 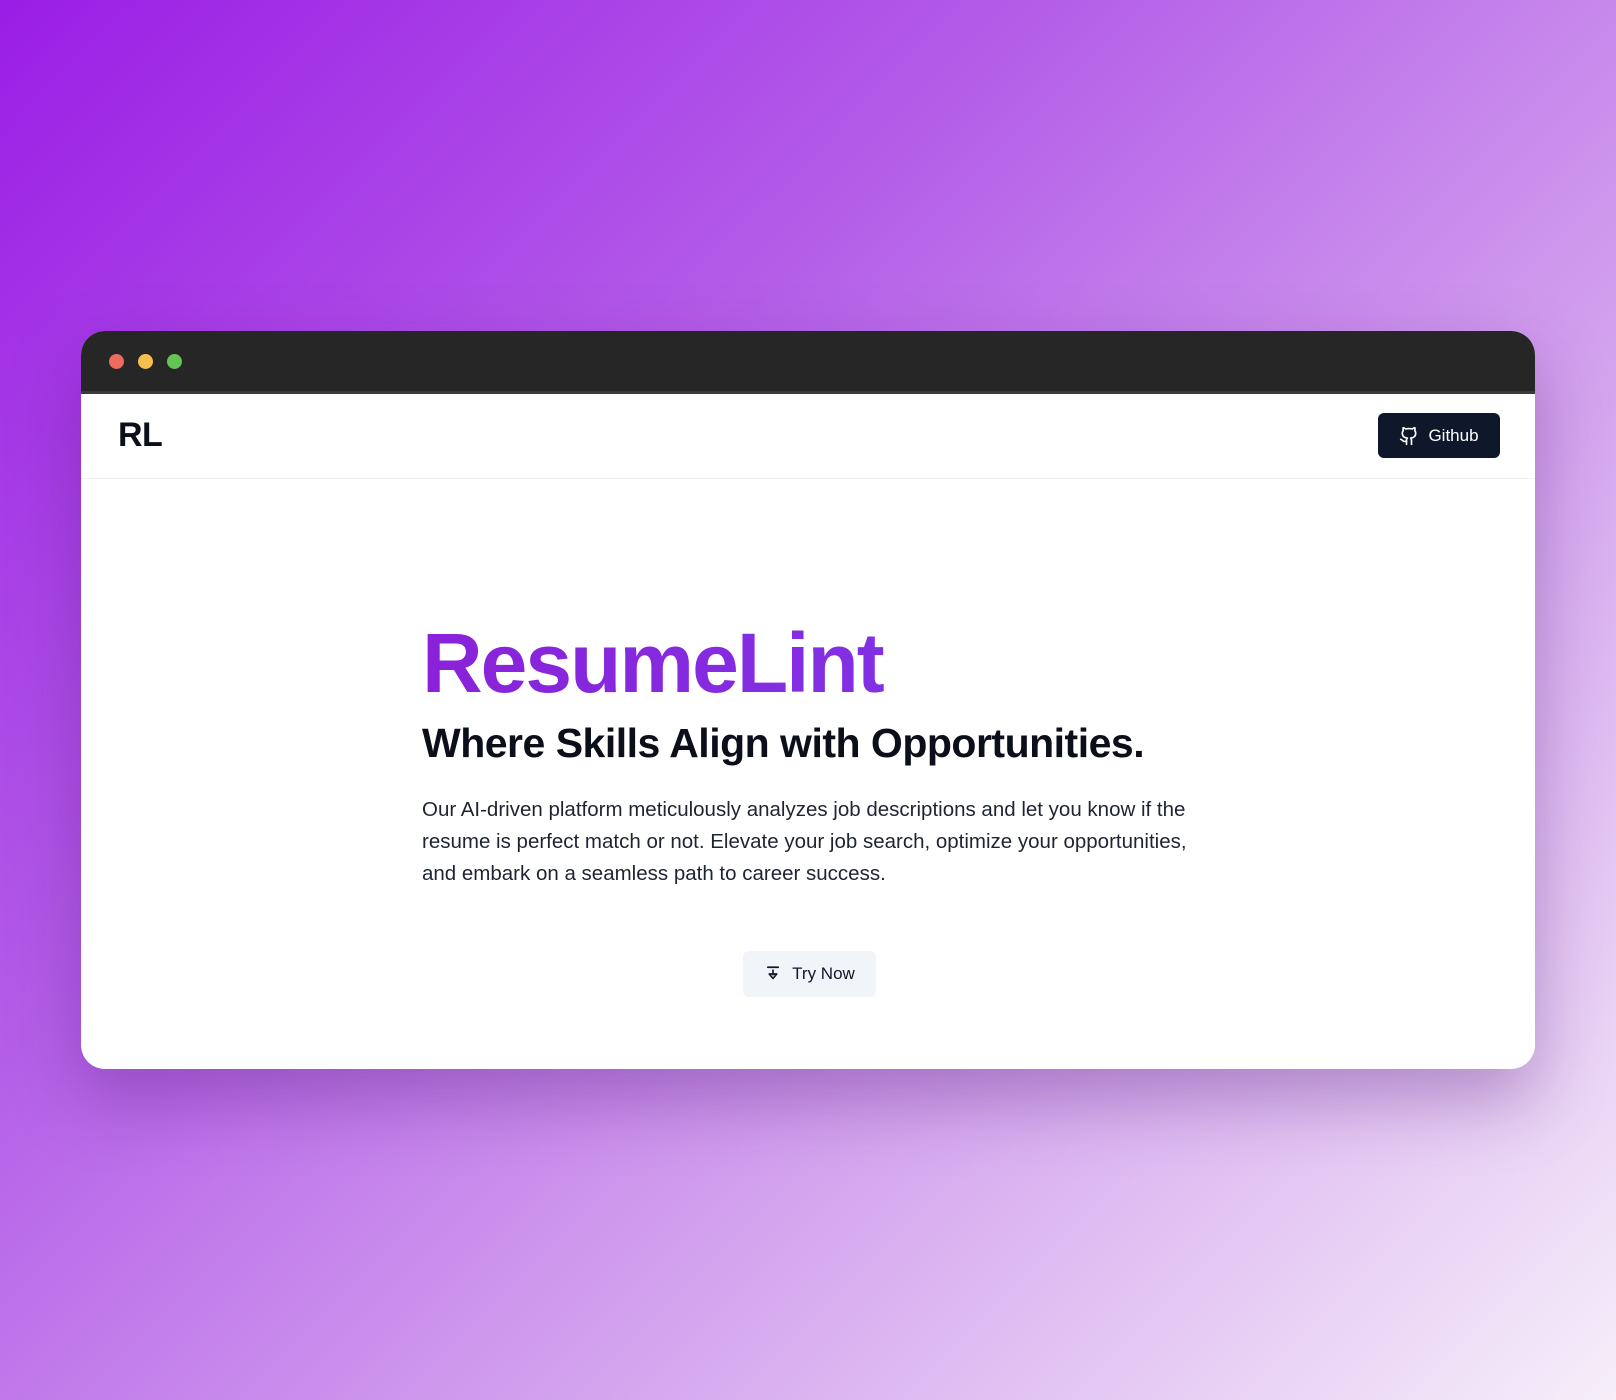 I want to click on hero-tagline: Where Skills Align with Opportunities., so click(x=783, y=743).